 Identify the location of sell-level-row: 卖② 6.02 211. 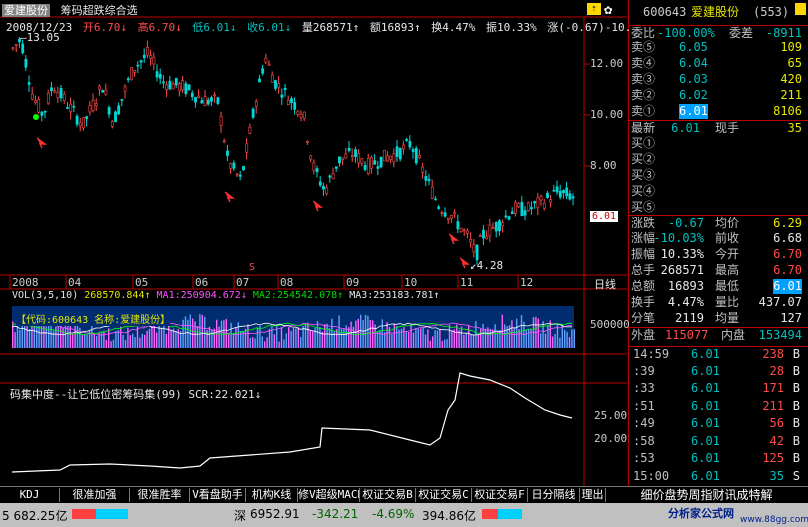
(718, 95).